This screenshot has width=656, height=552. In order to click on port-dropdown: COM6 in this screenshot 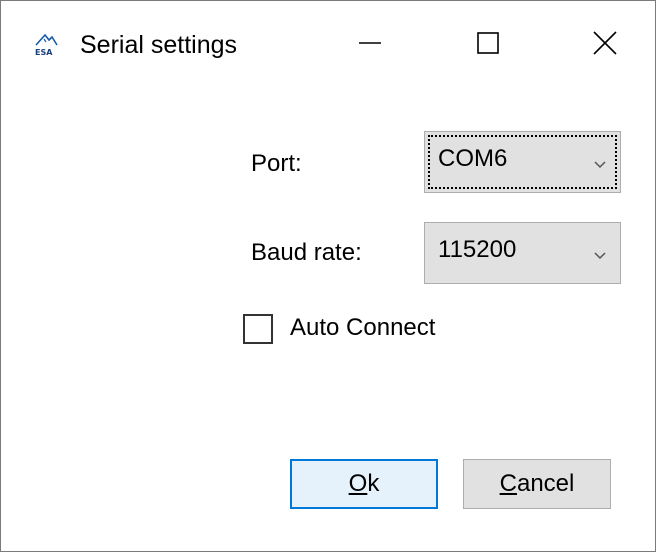, I will do `click(522, 162)`.